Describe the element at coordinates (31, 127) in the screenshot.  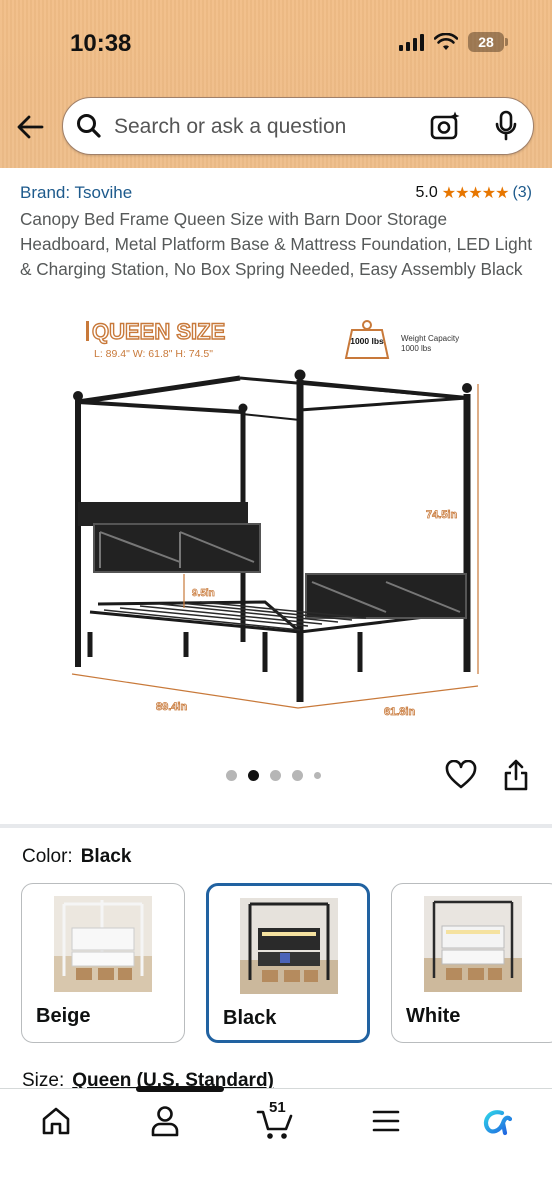
I see `back-arrow-icon` at that location.